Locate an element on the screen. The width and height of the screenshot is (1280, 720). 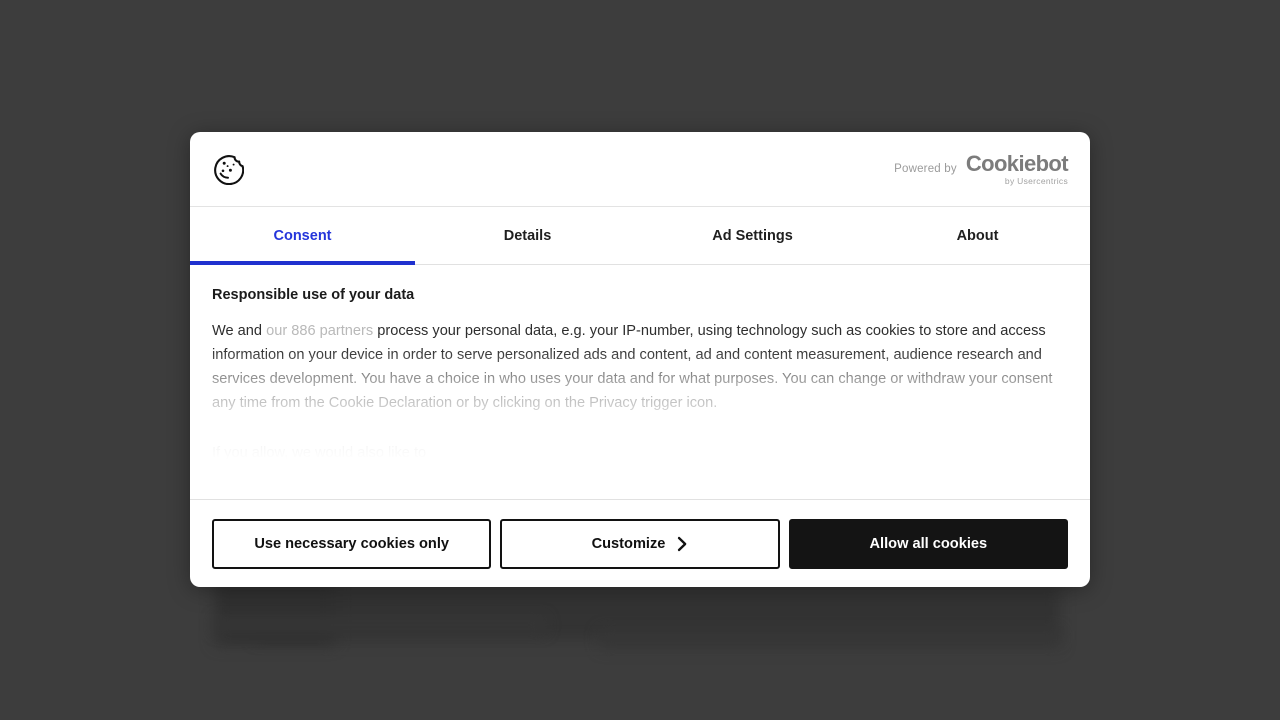
tab-about: About is located at coordinates (977, 235).